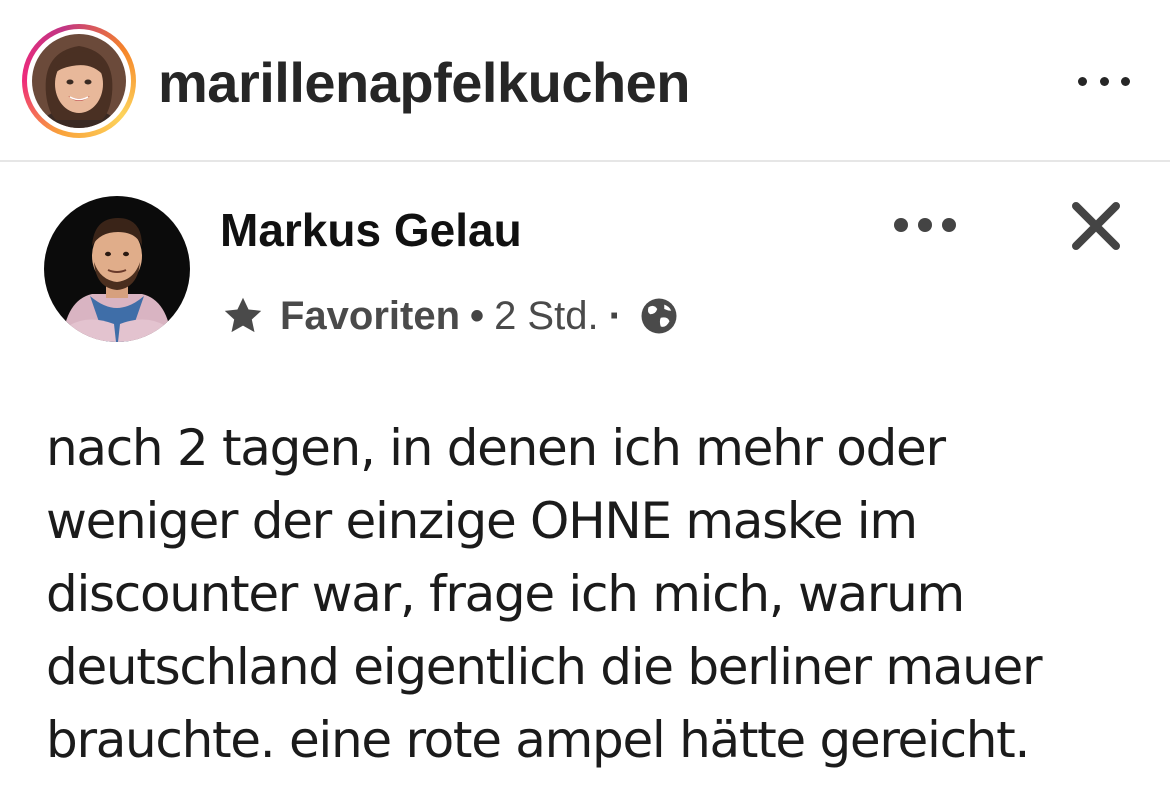 This screenshot has width=1170, height=802. Describe the element at coordinates (482, 521) in the screenshot. I see `post-text-line: weniger der einzige OHNE maske im` at that location.